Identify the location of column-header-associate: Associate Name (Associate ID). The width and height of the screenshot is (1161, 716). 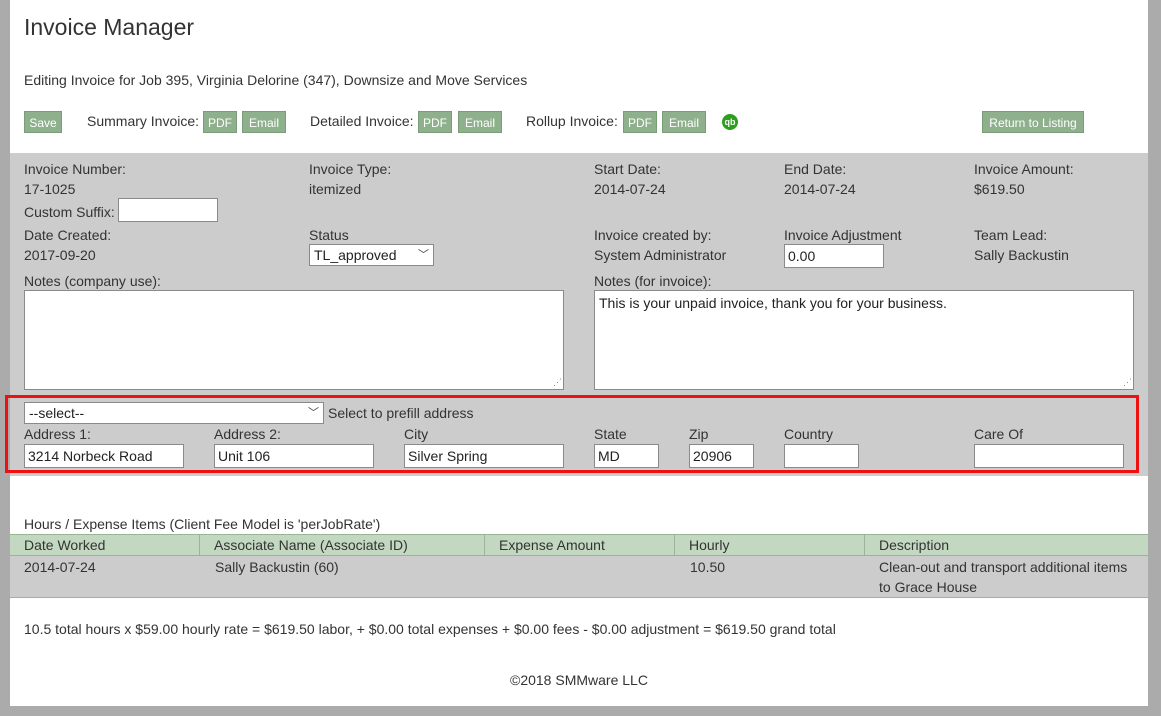
(342, 545).